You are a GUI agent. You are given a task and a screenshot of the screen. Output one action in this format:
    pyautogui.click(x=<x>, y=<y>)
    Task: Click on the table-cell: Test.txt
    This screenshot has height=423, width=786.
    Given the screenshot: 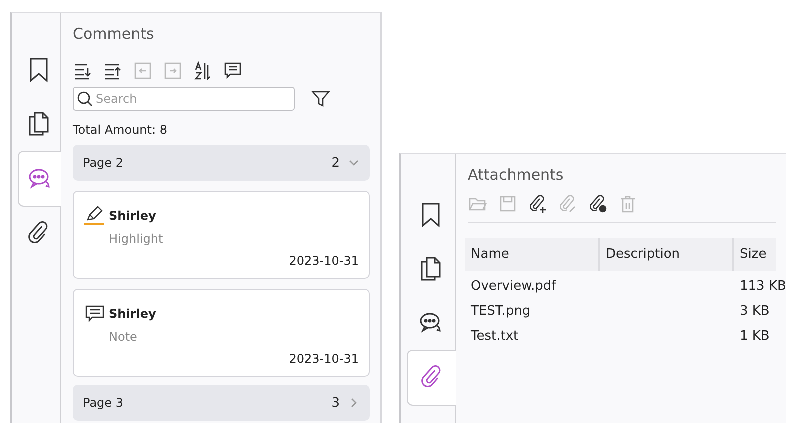 What is the action you would take?
    pyautogui.click(x=495, y=336)
    